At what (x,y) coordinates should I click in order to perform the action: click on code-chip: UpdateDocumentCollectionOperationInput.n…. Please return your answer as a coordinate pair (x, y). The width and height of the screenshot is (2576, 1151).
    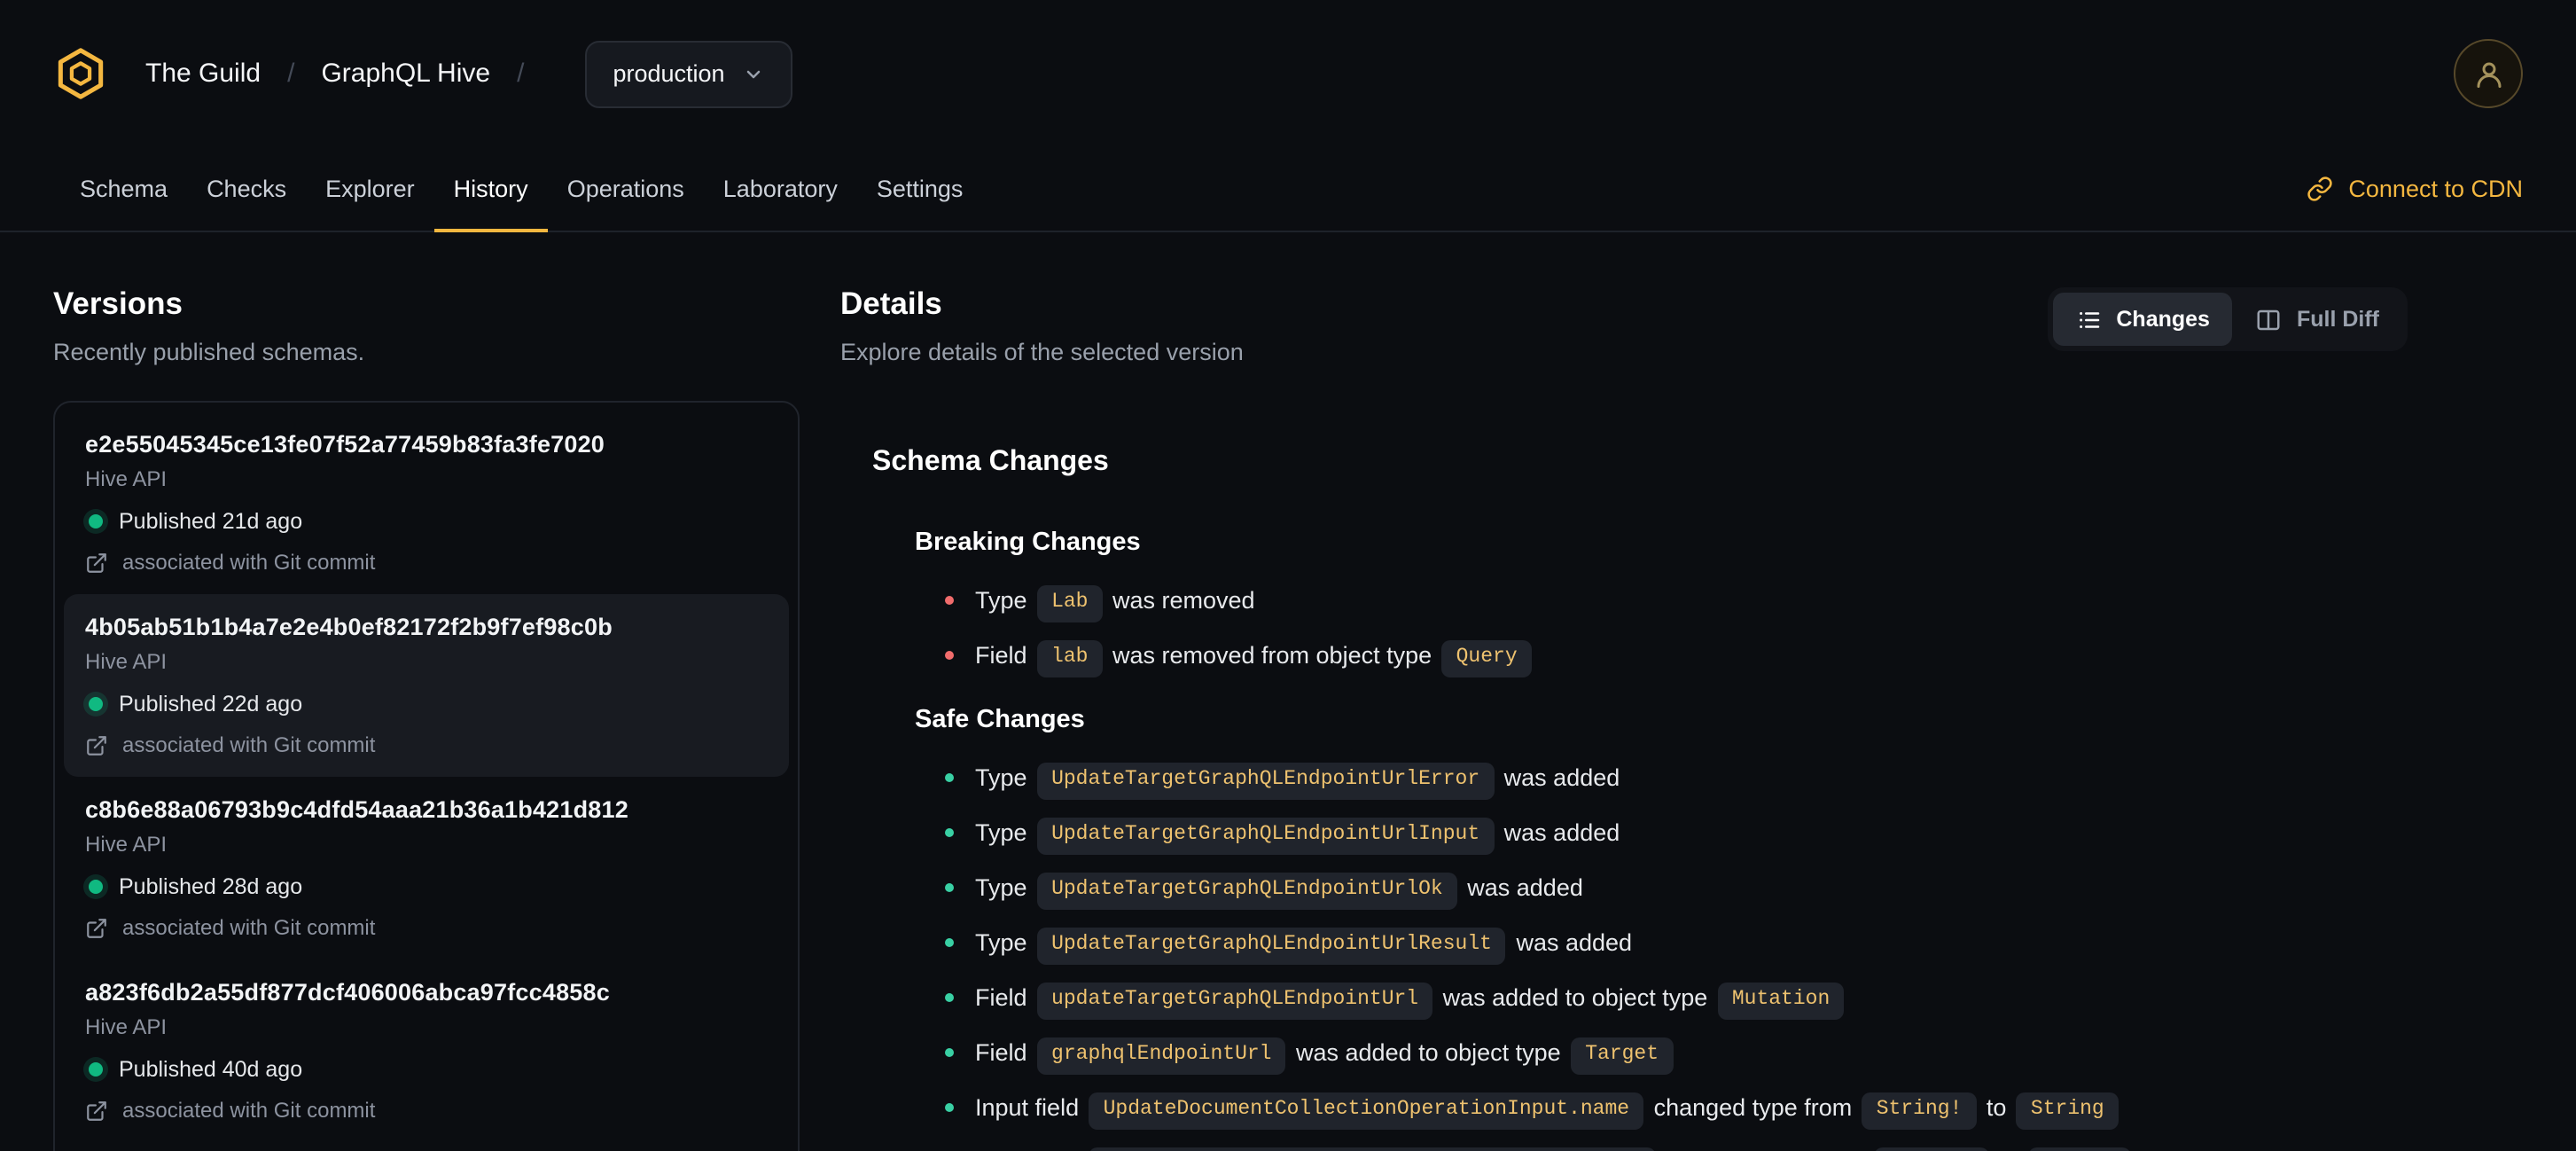
    Looking at the image, I should click on (1366, 1111).